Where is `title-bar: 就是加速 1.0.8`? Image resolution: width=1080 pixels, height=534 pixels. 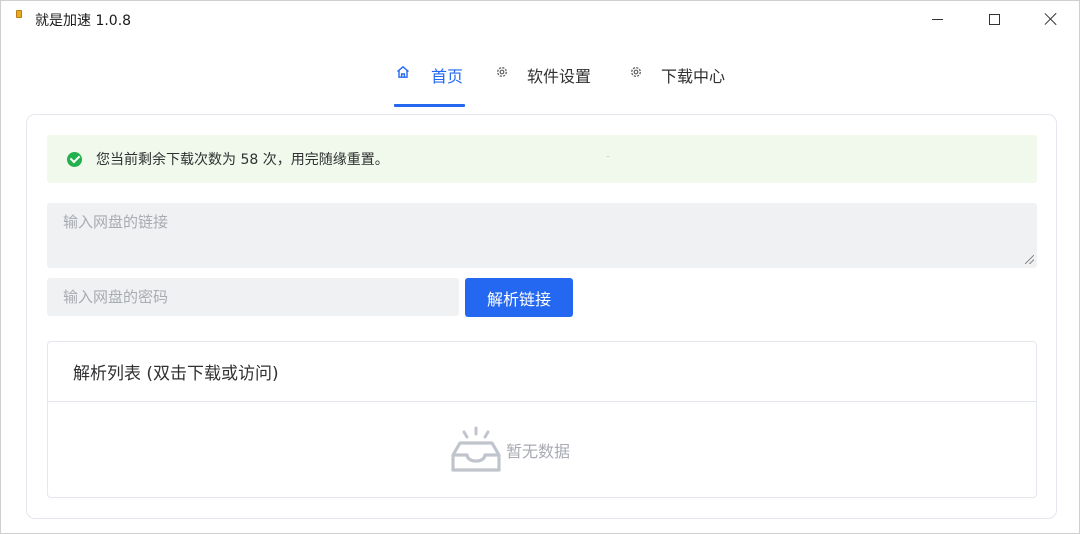
title-bar: 就是加速 1.0.8 is located at coordinates (540, 19).